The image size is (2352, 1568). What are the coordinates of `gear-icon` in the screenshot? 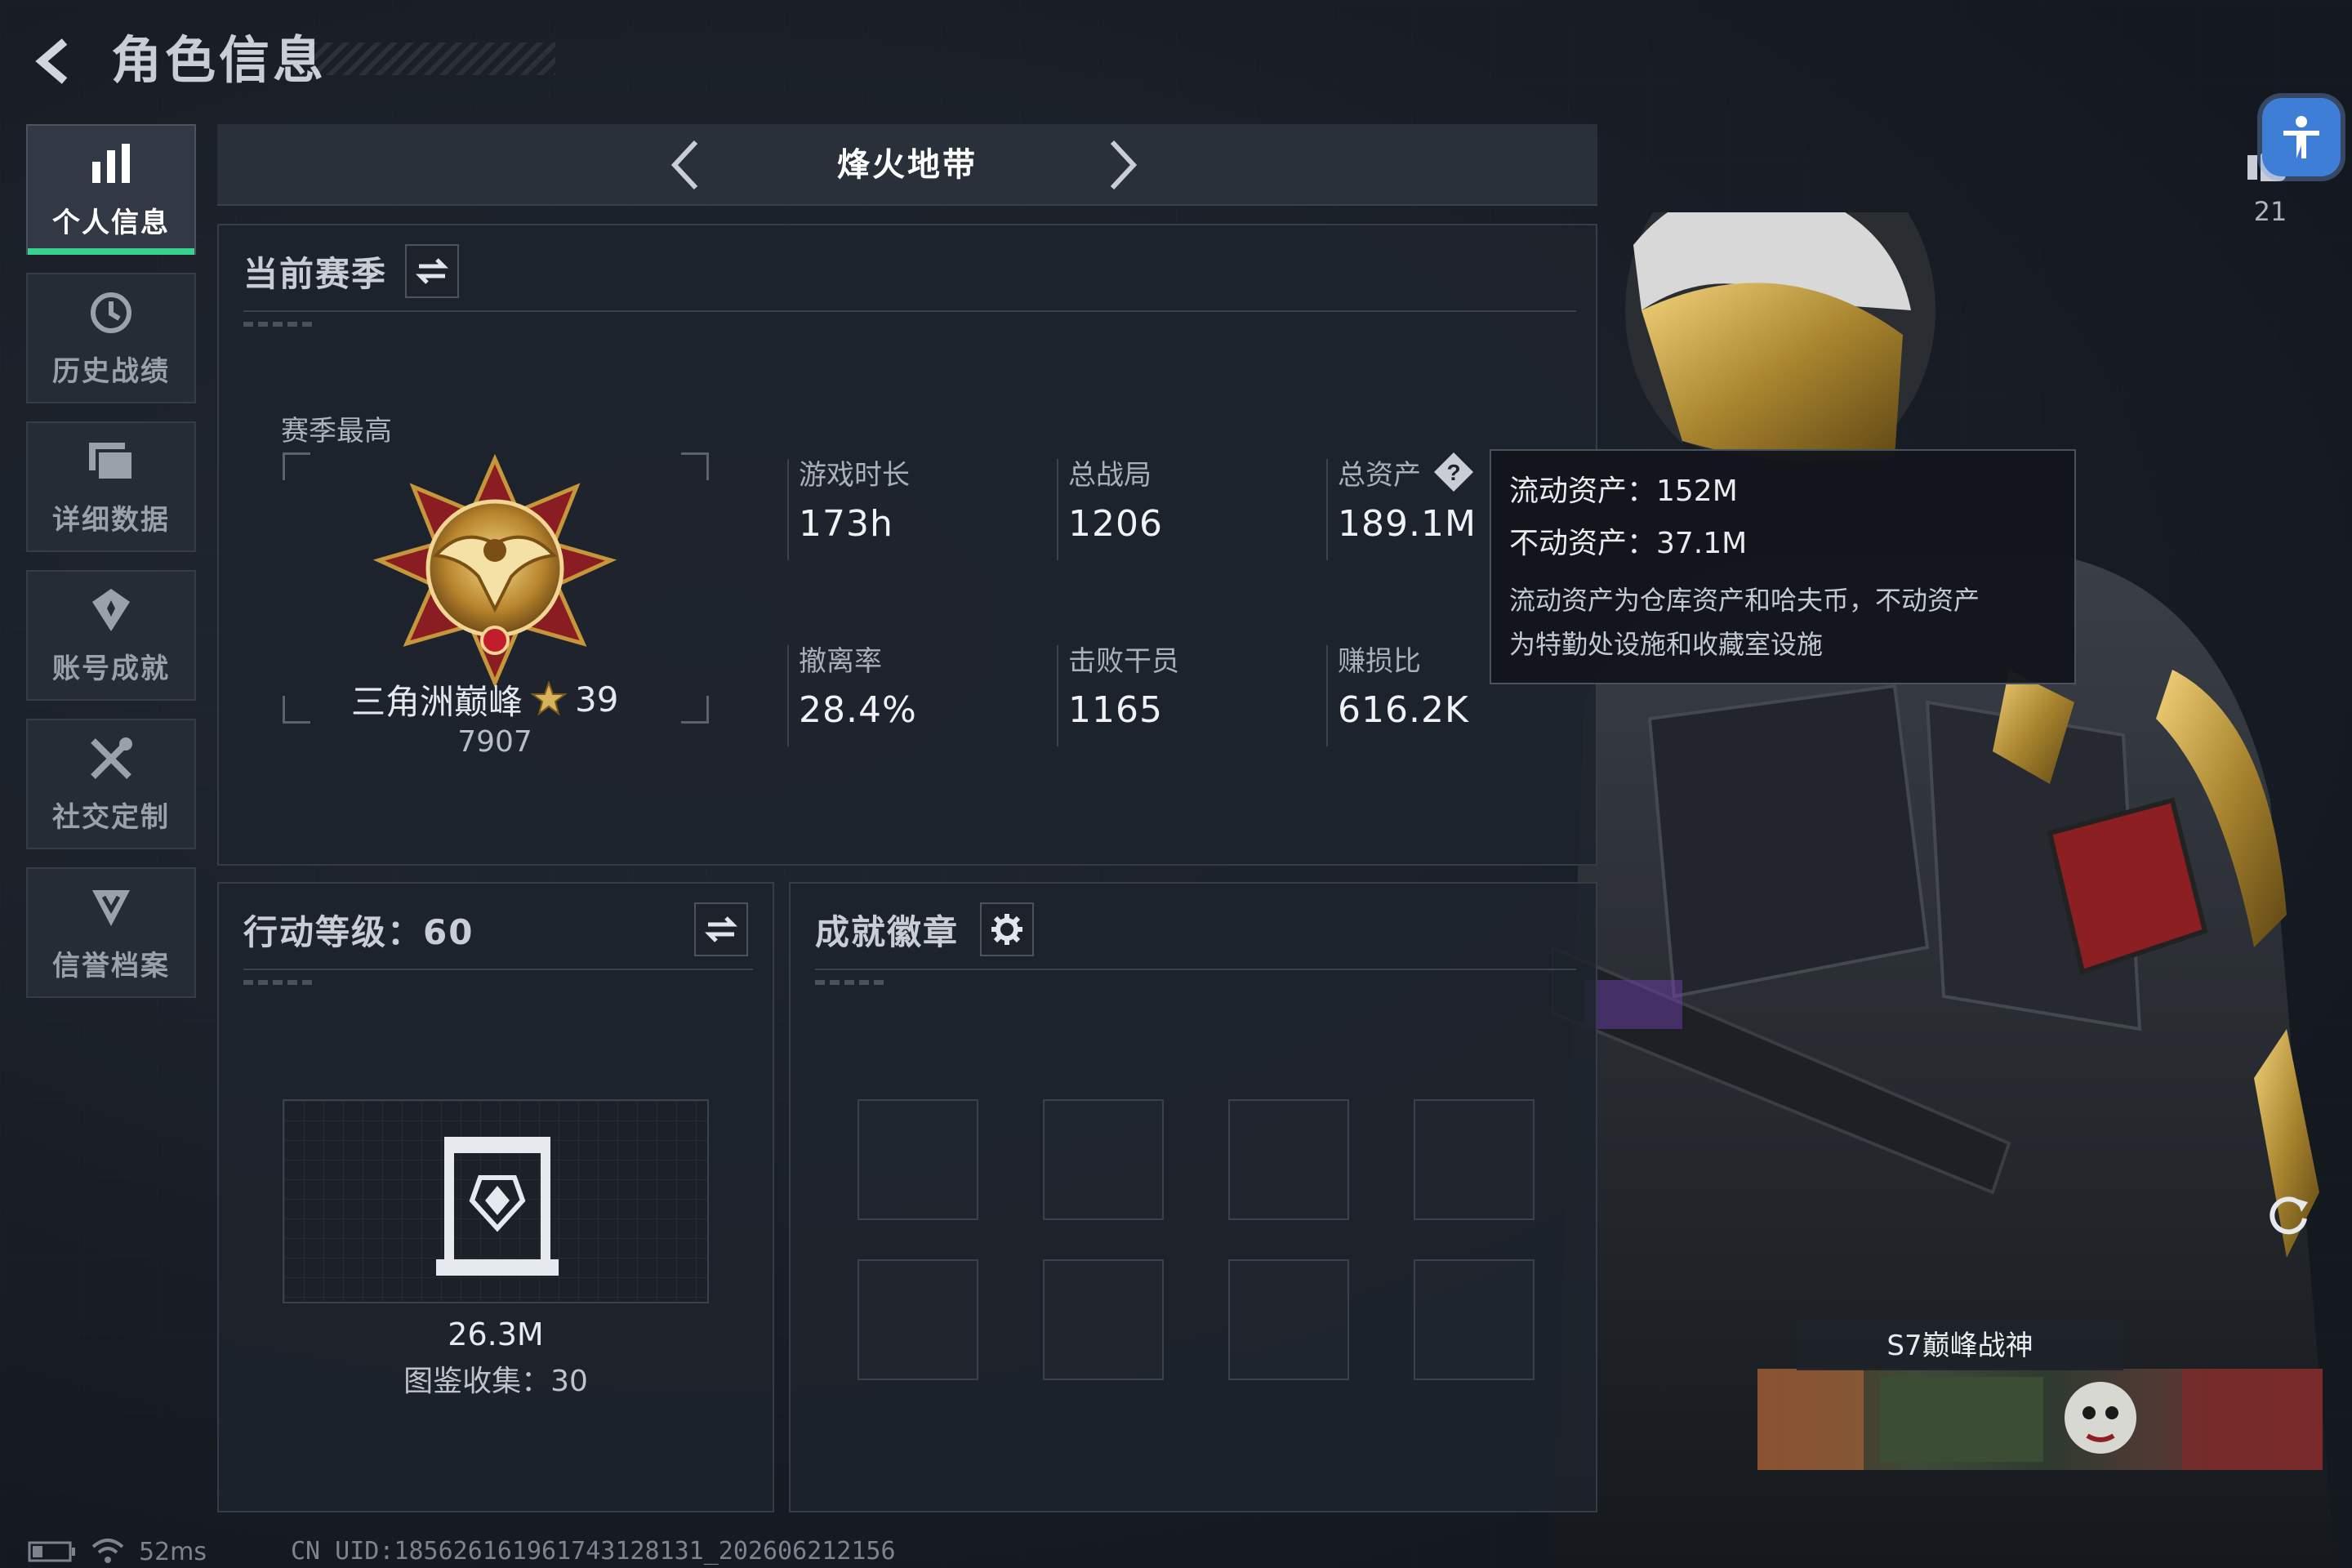 It's located at (1007, 929).